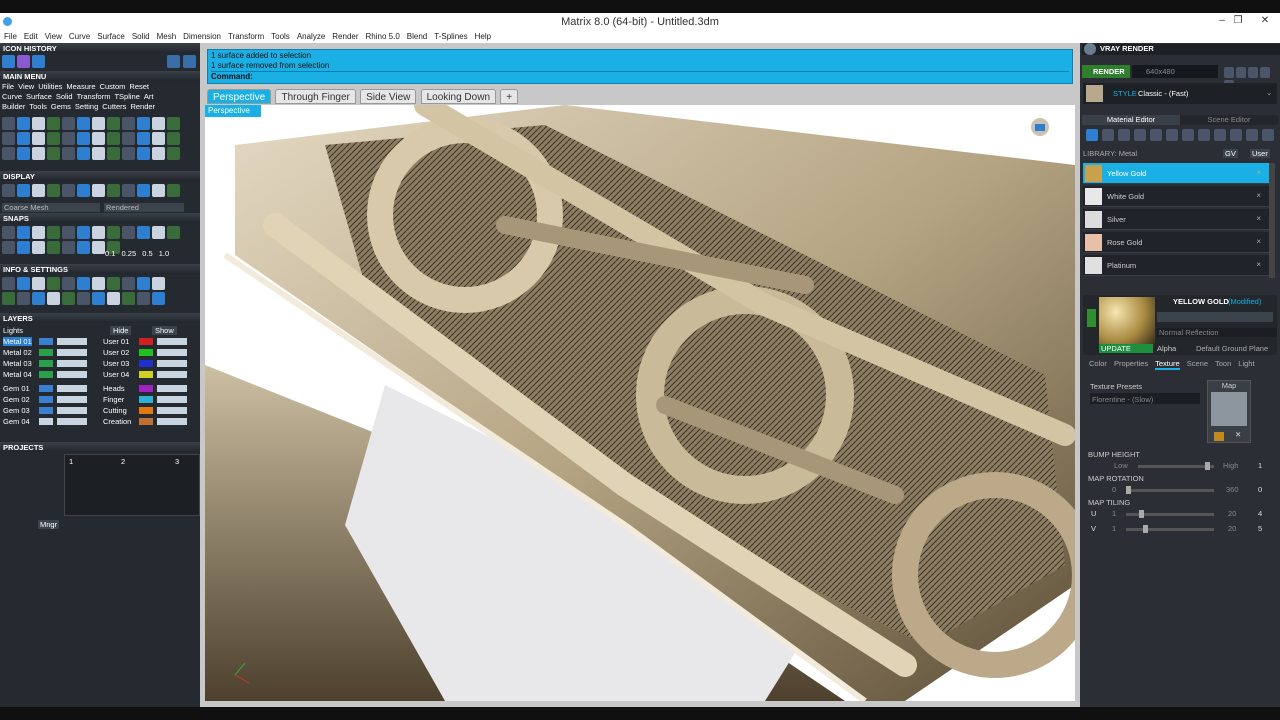 This screenshot has width=1280, height=720. I want to click on layer-name: Gem 04, so click(16, 421).